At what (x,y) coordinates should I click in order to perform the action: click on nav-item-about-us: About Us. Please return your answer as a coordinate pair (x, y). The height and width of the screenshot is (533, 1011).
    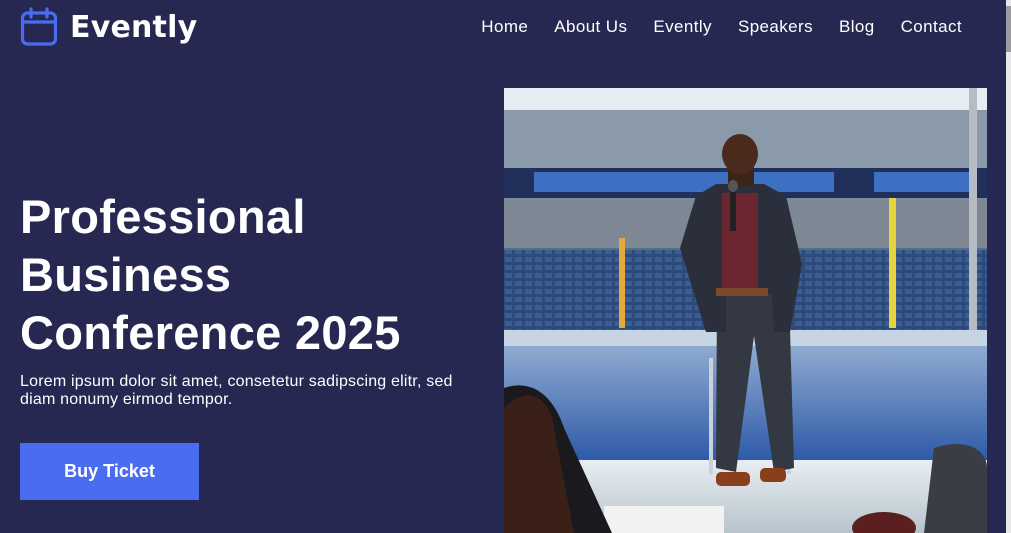
    Looking at the image, I should click on (590, 26).